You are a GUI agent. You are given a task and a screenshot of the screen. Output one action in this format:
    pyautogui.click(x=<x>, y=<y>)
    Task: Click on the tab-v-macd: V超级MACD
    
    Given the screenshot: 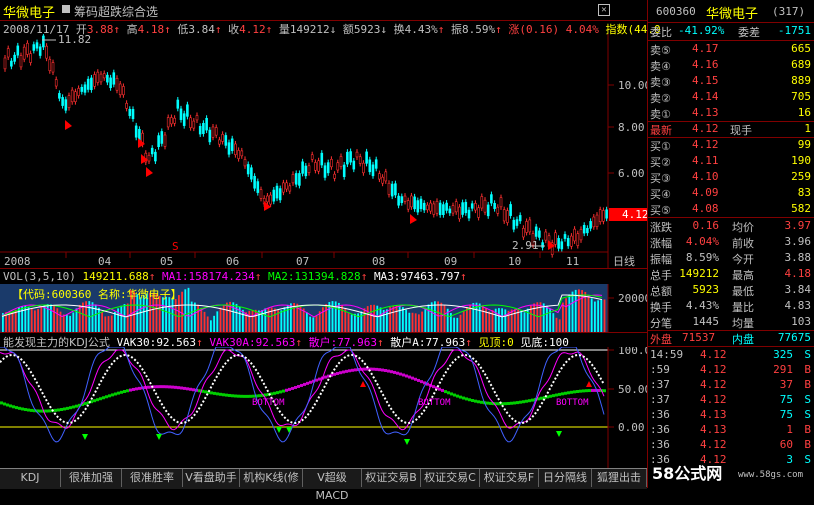 What is the action you would take?
    pyautogui.click(x=332, y=485)
    